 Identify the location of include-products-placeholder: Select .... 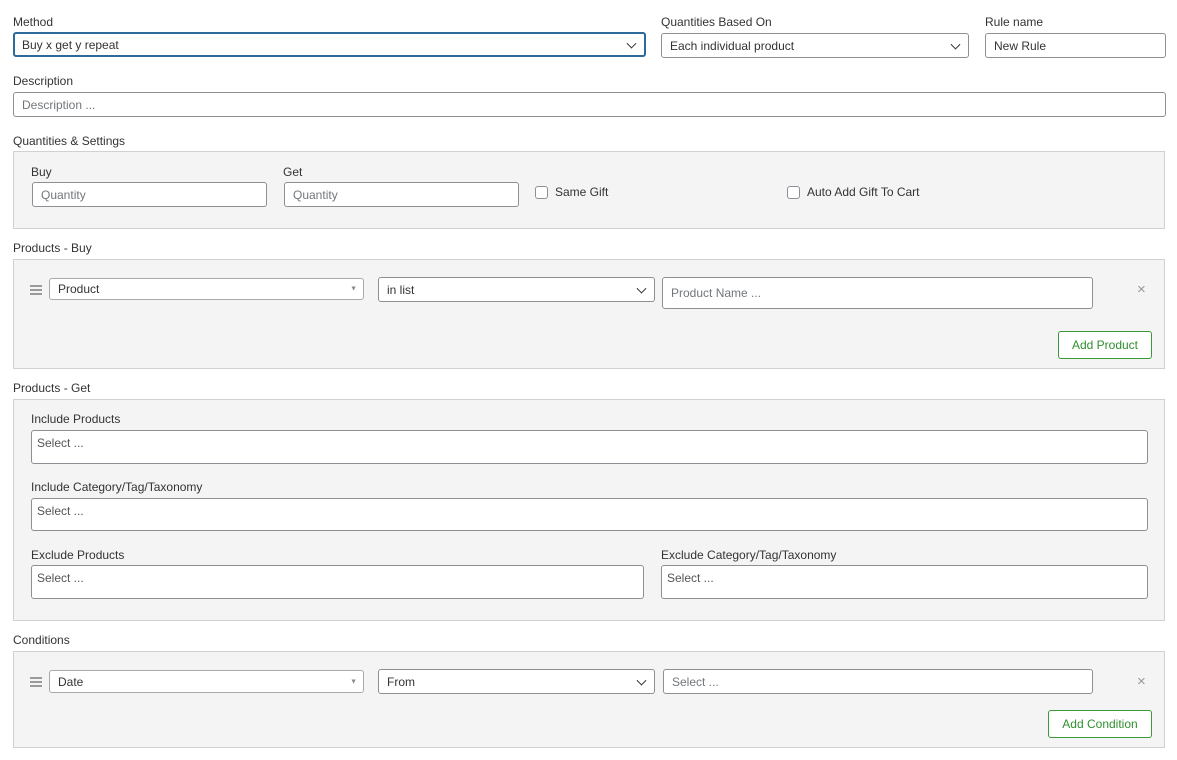
(60, 443).